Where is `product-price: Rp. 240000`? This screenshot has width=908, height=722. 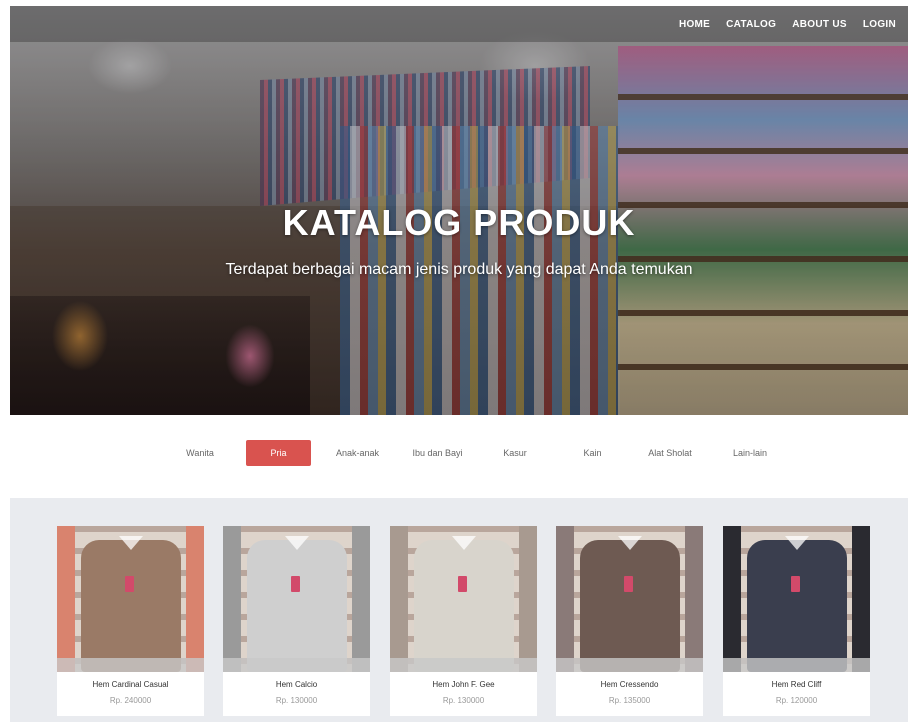 product-price: Rp. 240000 is located at coordinates (130, 700).